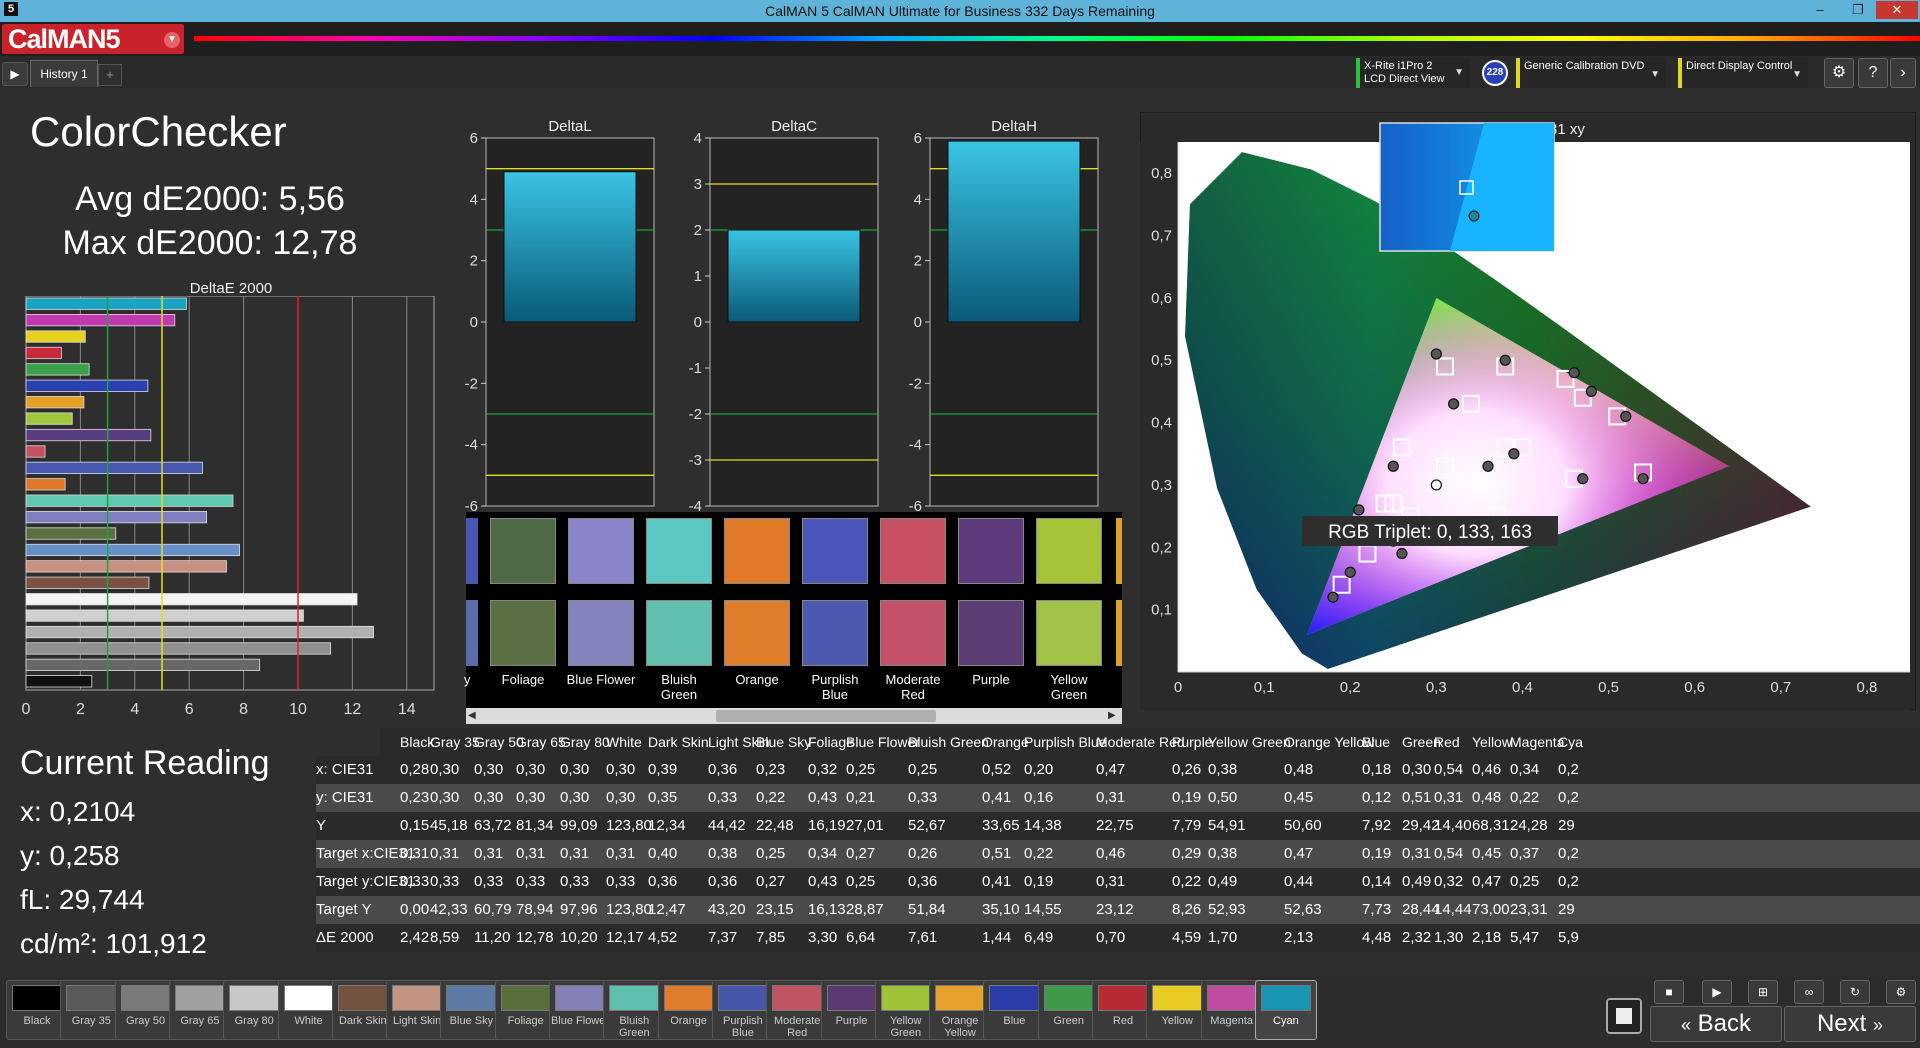  I want to click on scroll-thumb, so click(826, 716).